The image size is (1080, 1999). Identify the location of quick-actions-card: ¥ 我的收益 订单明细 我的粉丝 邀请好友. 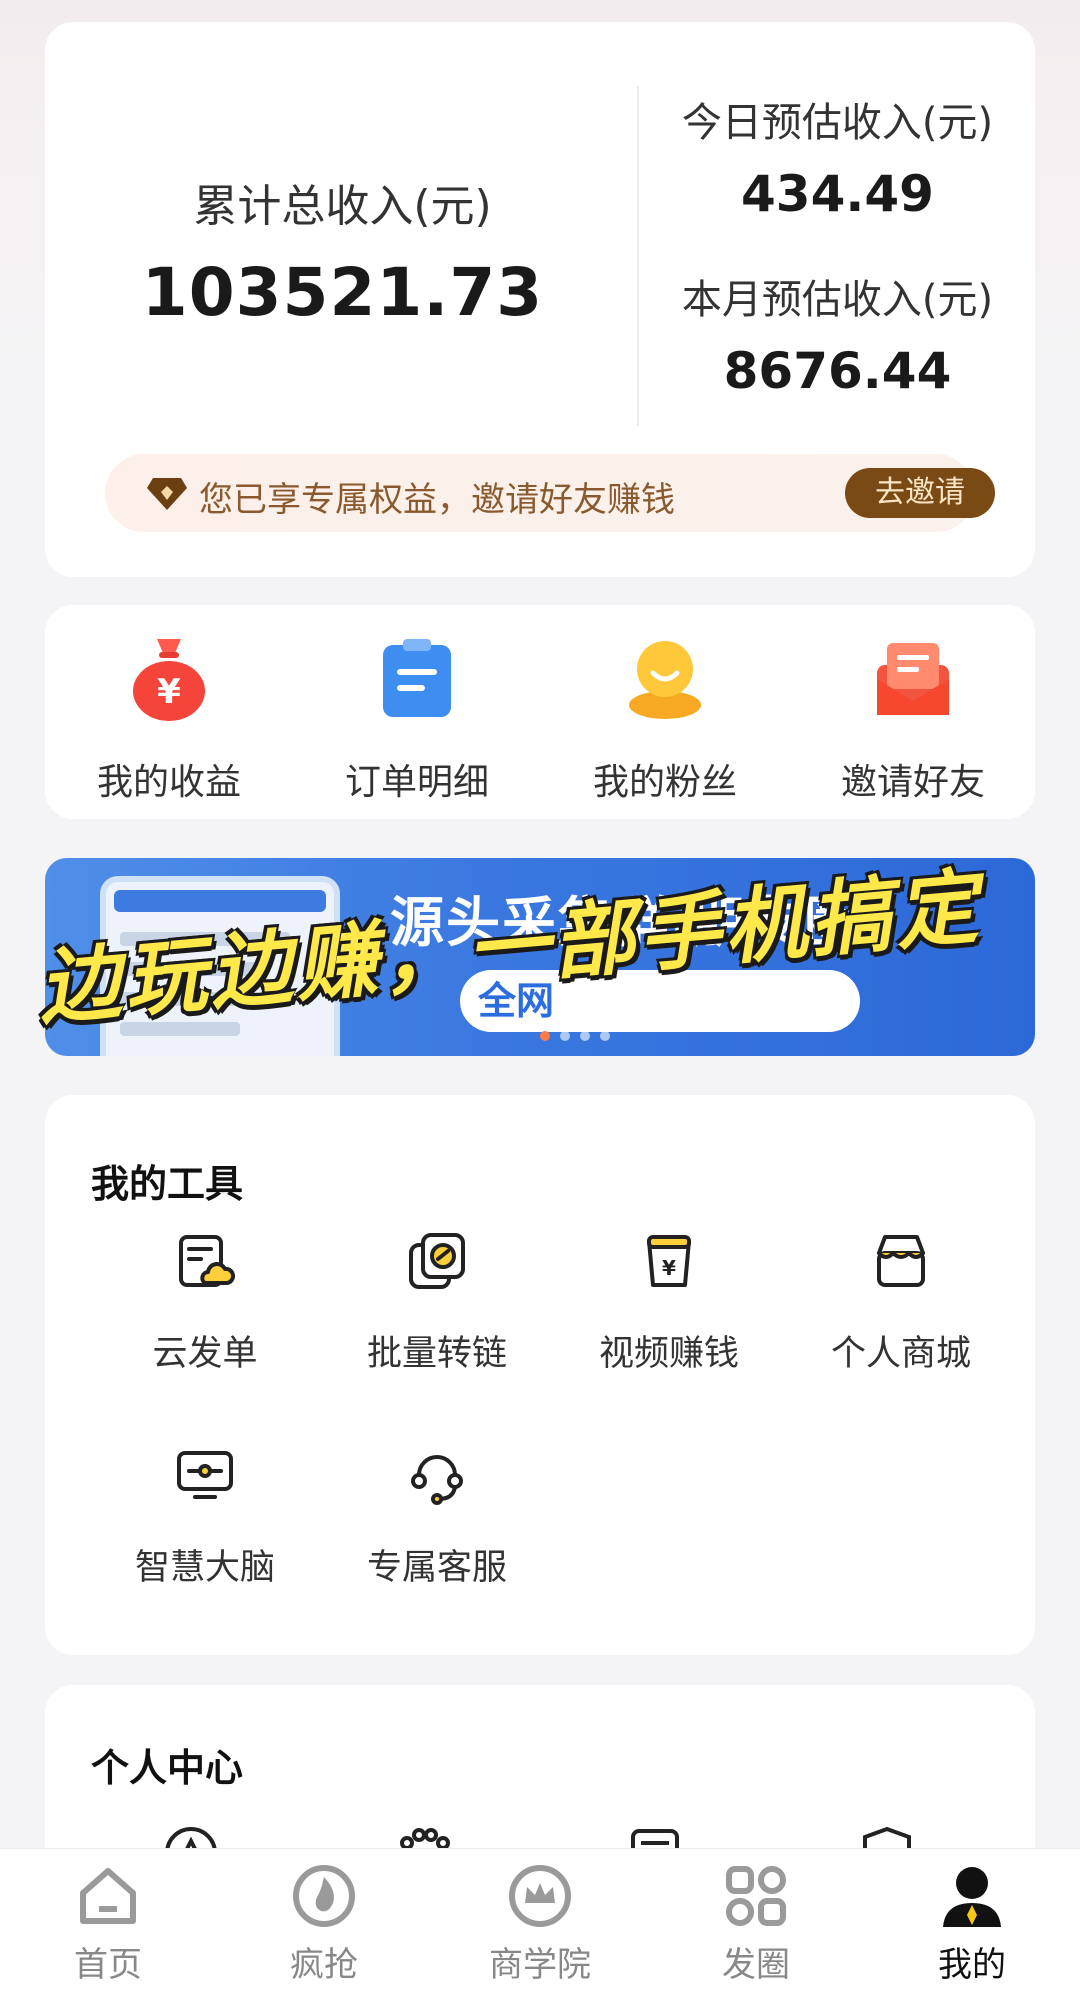
(540, 712).